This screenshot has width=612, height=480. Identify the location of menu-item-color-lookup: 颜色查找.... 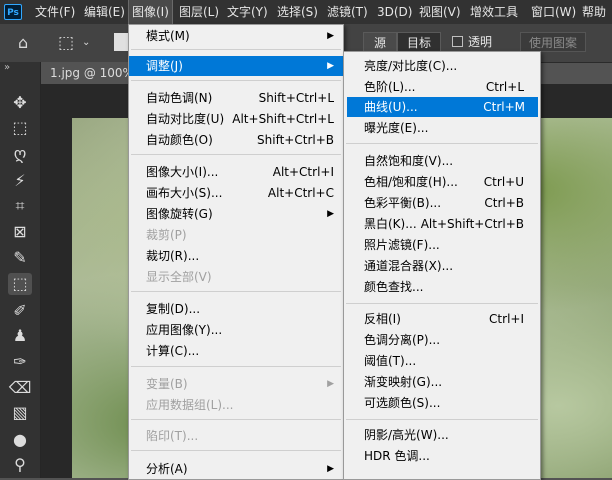
(442, 287).